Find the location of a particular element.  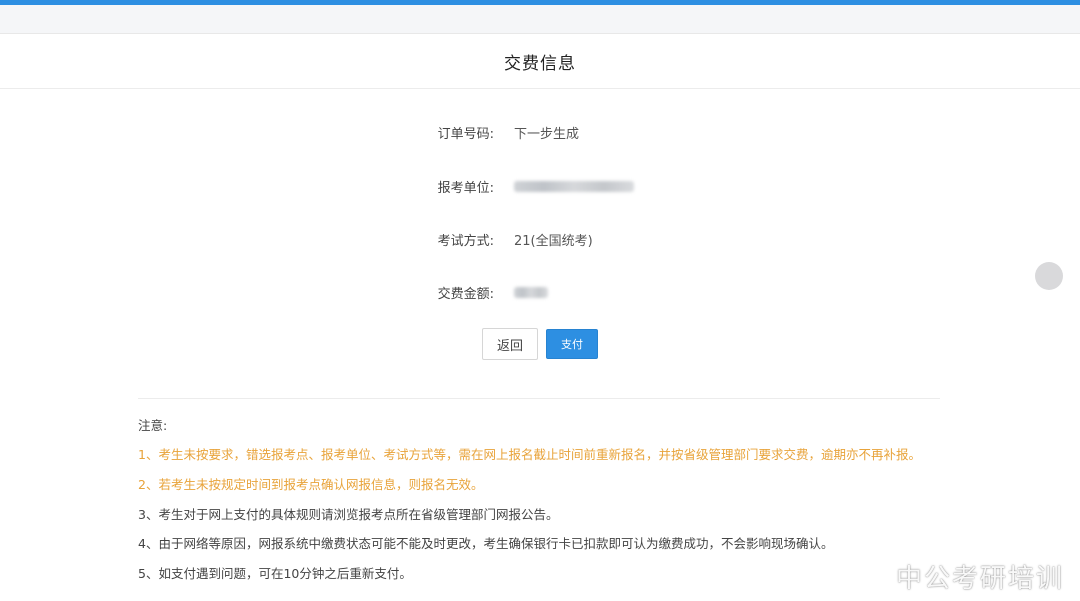

exam-unit-row: 报考单位: is located at coordinates (540, 186).